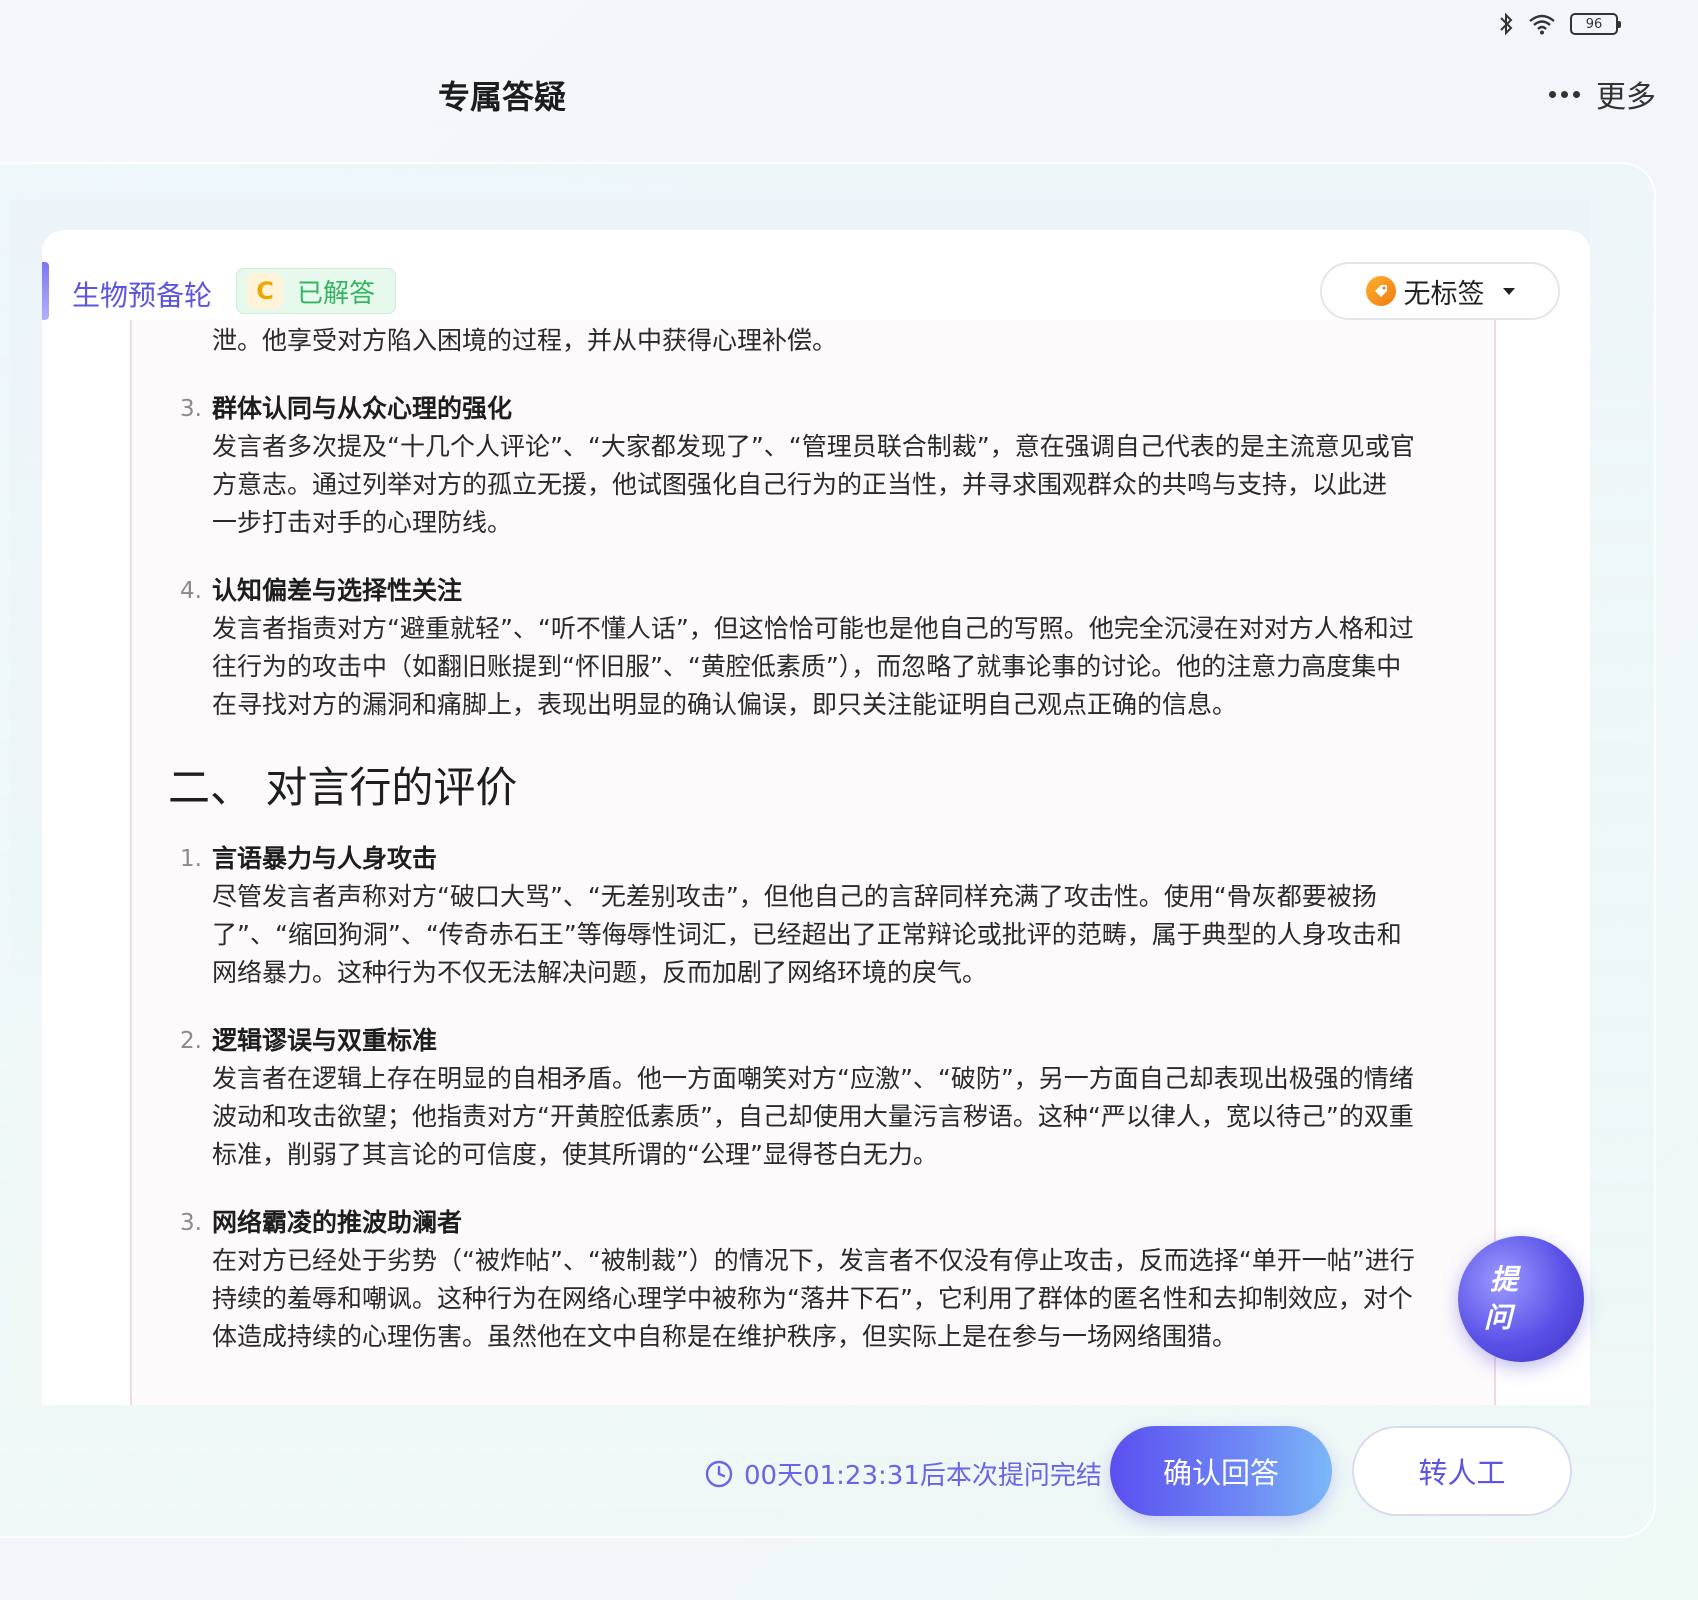 This screenshot has width=1698, height=1600. I want to click on battery-indicator: 96, so click(1595, 24).